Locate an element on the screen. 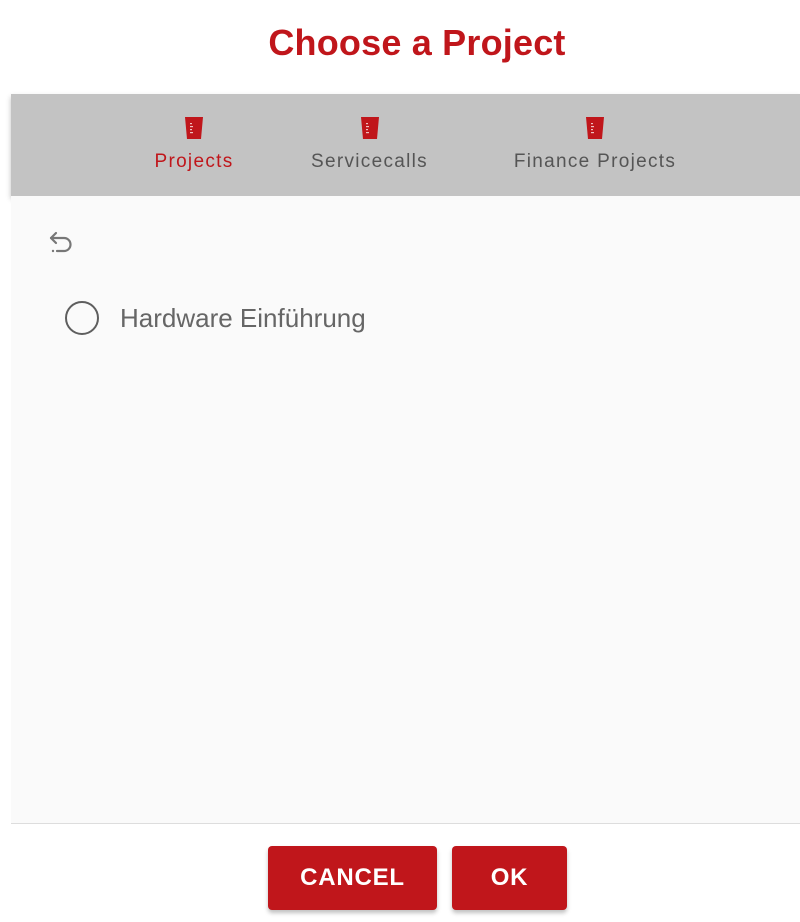 This screenshot has height=922, width=800. tab-label: Finance Projects is located at coordinates (595, 161).